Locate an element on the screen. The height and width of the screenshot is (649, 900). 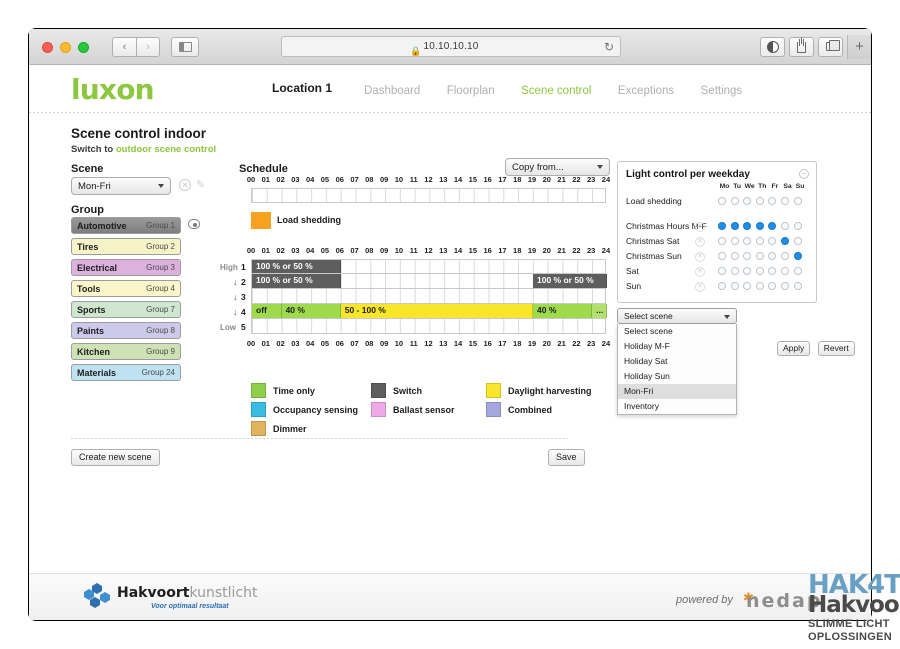
schedule-block: off is located at coordinates (267, 311).